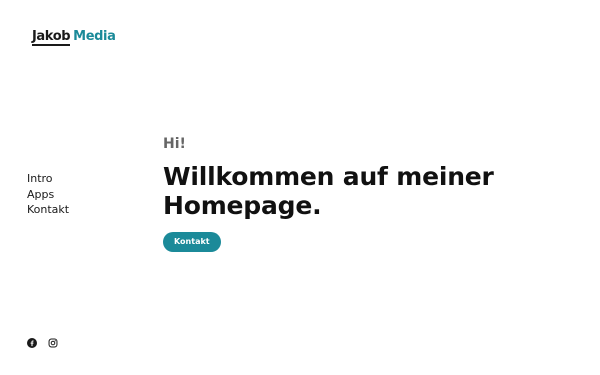  I want to click on instagram-icon, so click(53, 343).